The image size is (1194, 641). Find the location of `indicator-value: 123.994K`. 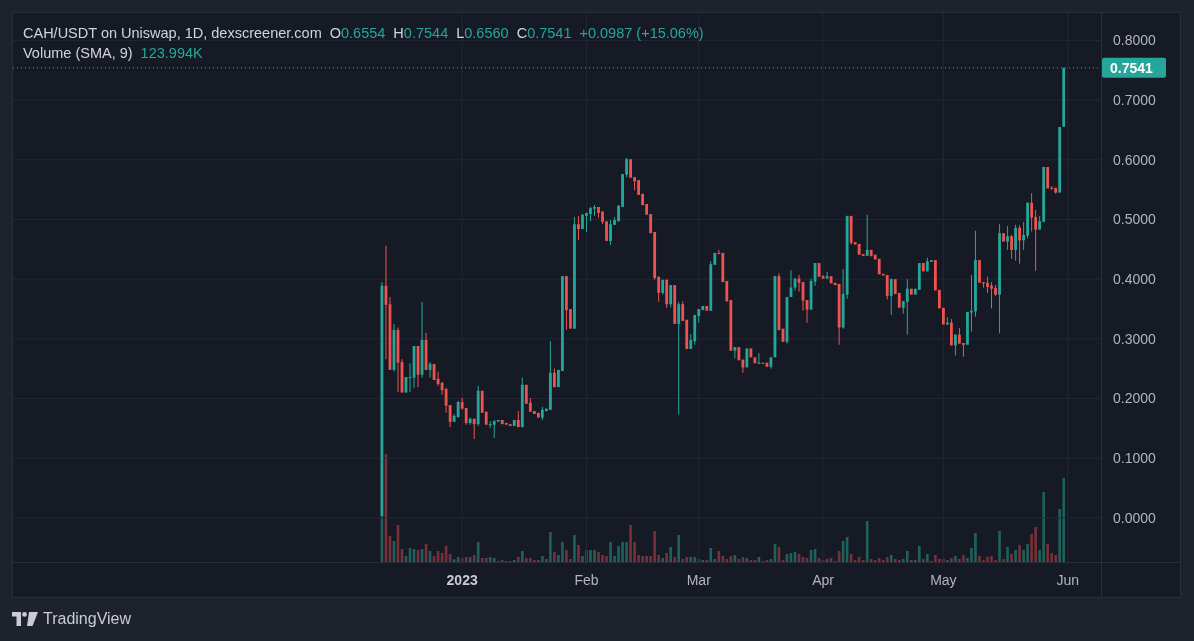

indicator-value: 123.994K is located at coordinates (171, 53).